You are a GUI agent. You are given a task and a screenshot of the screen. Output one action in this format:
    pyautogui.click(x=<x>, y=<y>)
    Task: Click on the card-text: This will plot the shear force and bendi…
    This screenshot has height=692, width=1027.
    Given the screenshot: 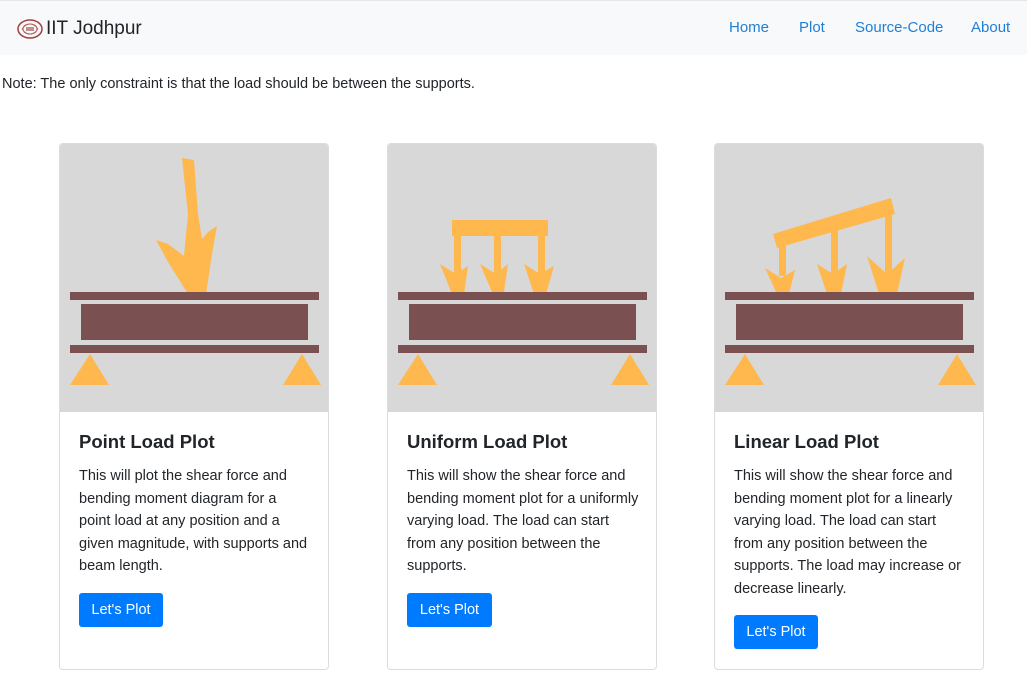 What is the action you would take?
    pyautogui.click(x=193, y=521)
    